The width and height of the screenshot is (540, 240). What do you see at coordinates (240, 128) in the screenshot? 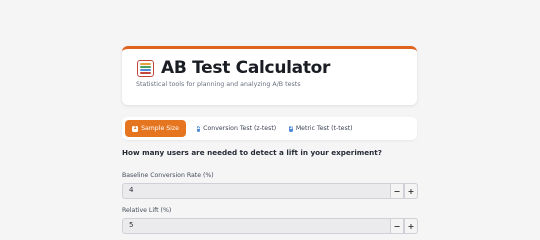
I see `tab-label: Conversion Test (z-test)` at bounding box center [240, 128].